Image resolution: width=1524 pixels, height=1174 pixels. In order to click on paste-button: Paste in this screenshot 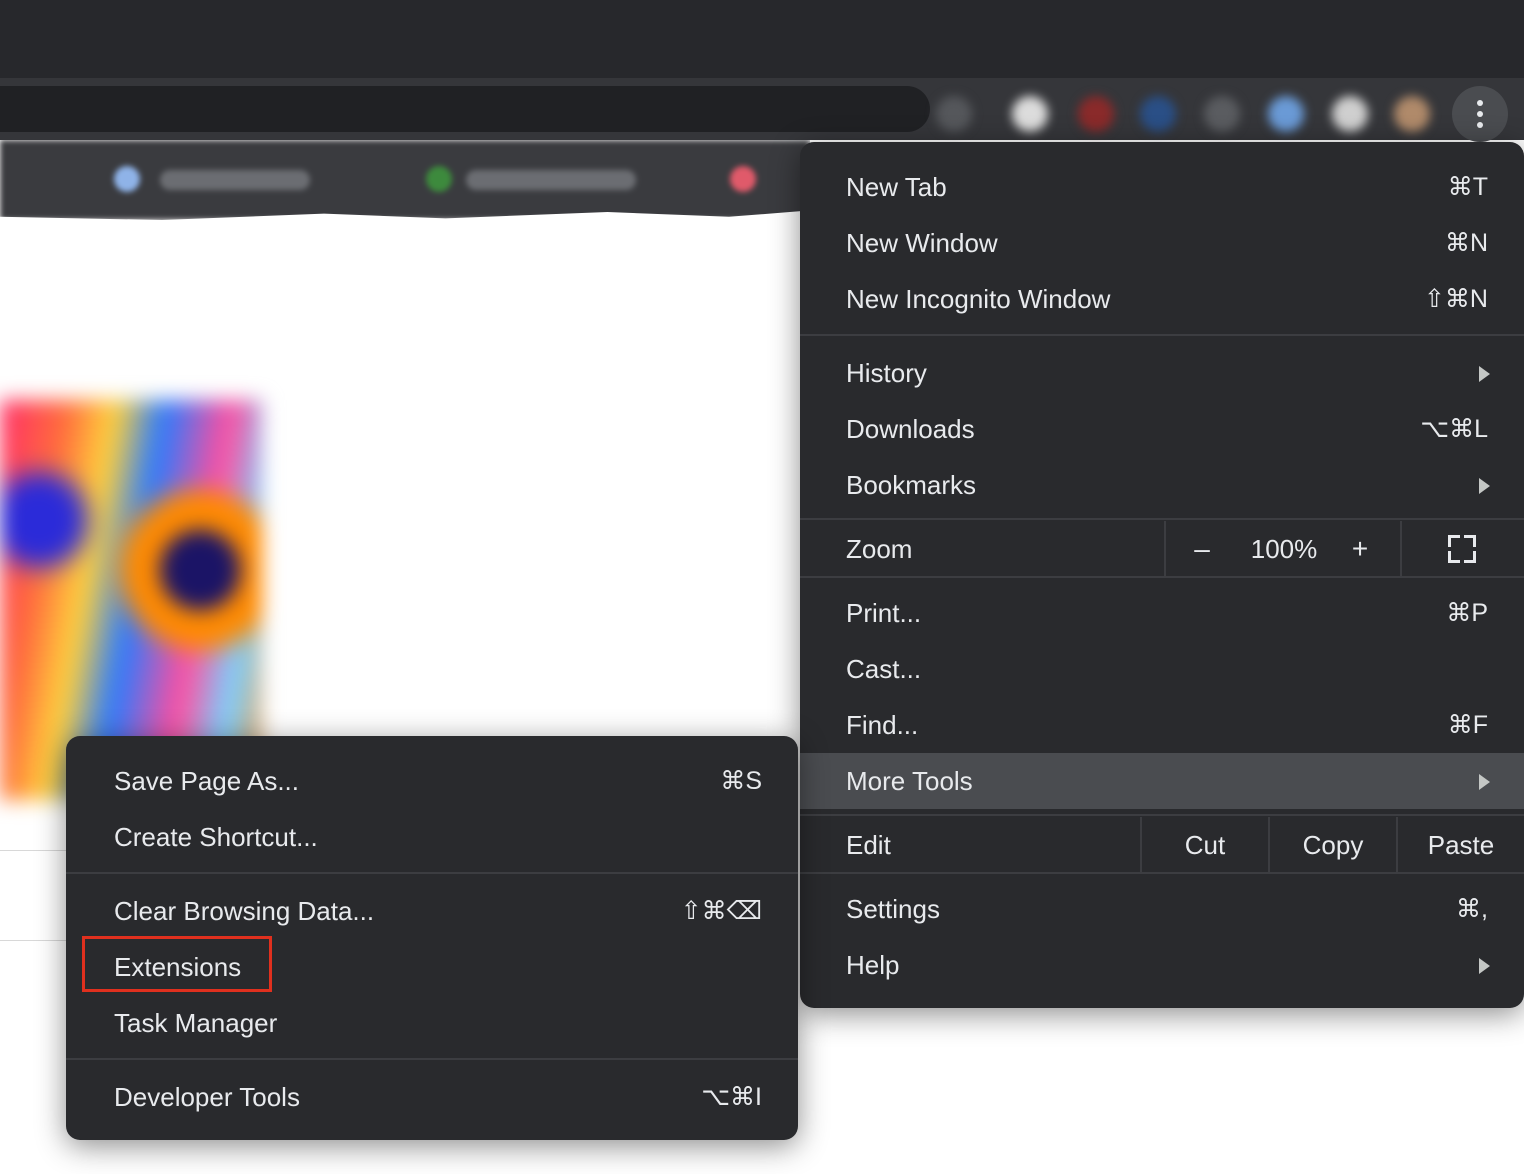, I will do `click(1461, 845)`.